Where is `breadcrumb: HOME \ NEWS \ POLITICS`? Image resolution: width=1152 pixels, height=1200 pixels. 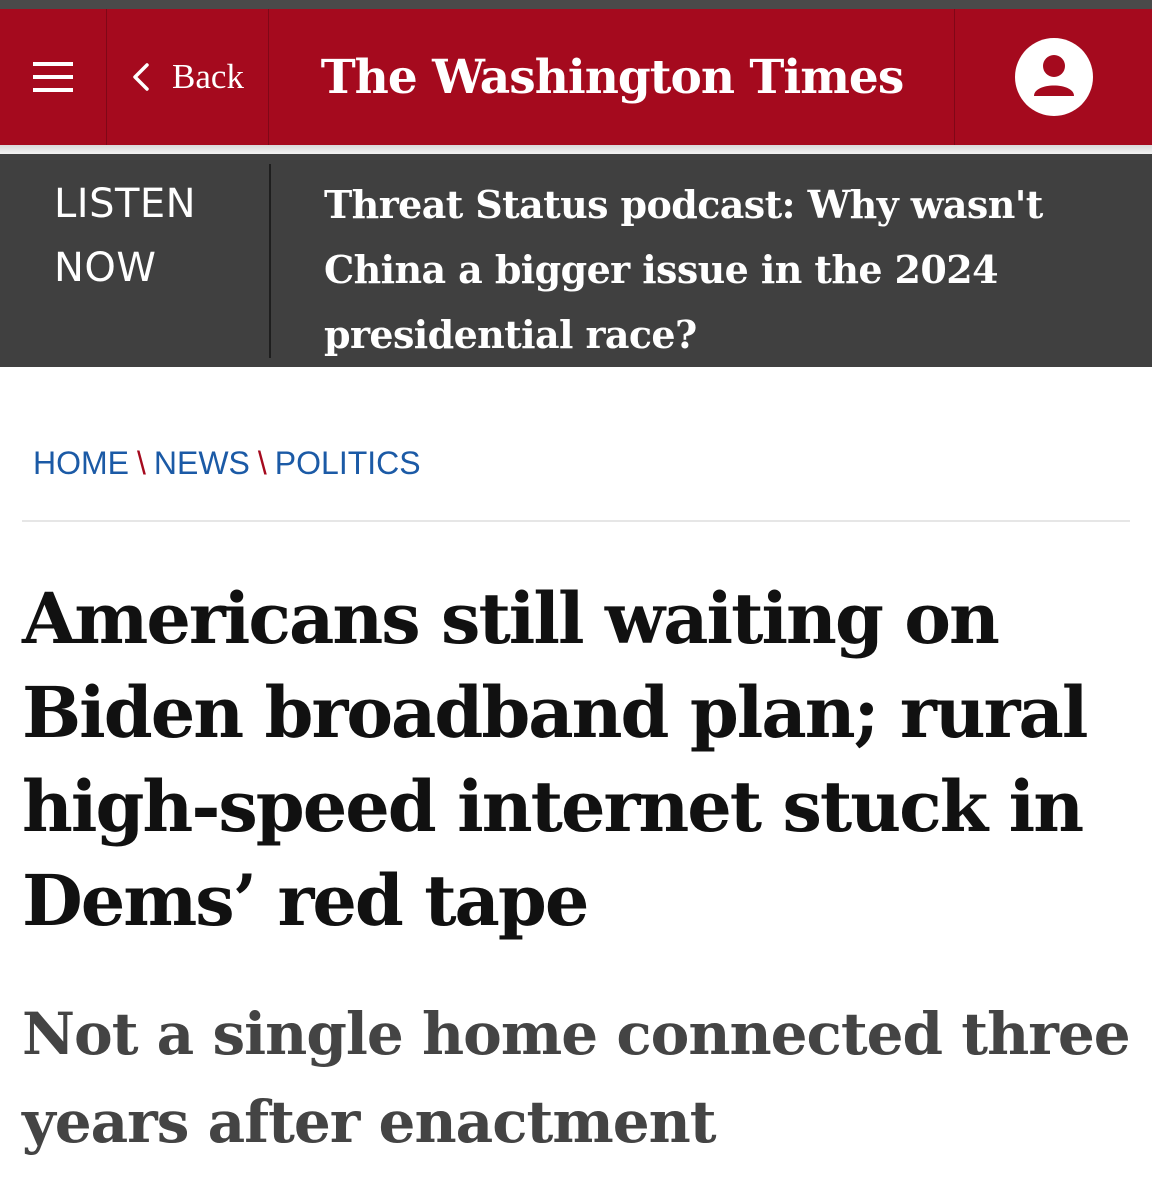
breadcrumb: HOME \ NEWS \ POLITICS is located at coordinates (227, 463).